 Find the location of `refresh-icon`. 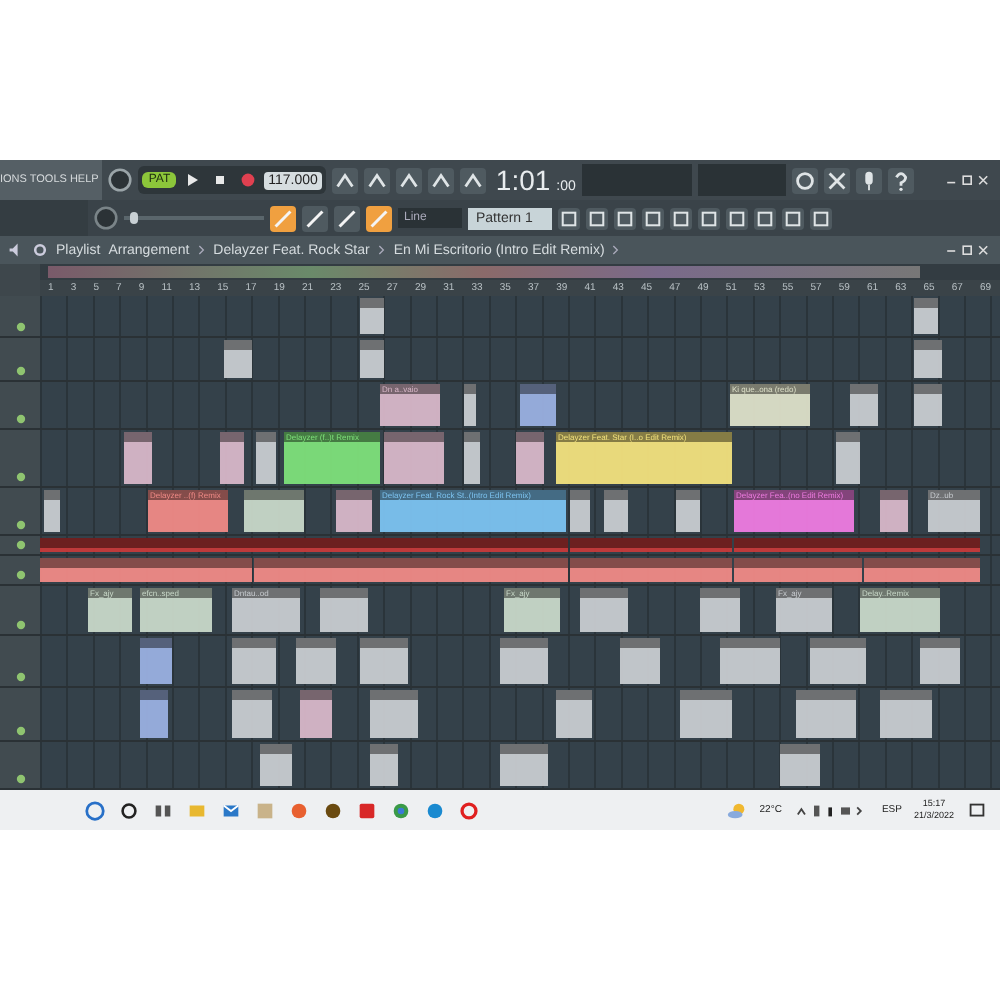

refresh-icon is located at coordinates (804, 180).